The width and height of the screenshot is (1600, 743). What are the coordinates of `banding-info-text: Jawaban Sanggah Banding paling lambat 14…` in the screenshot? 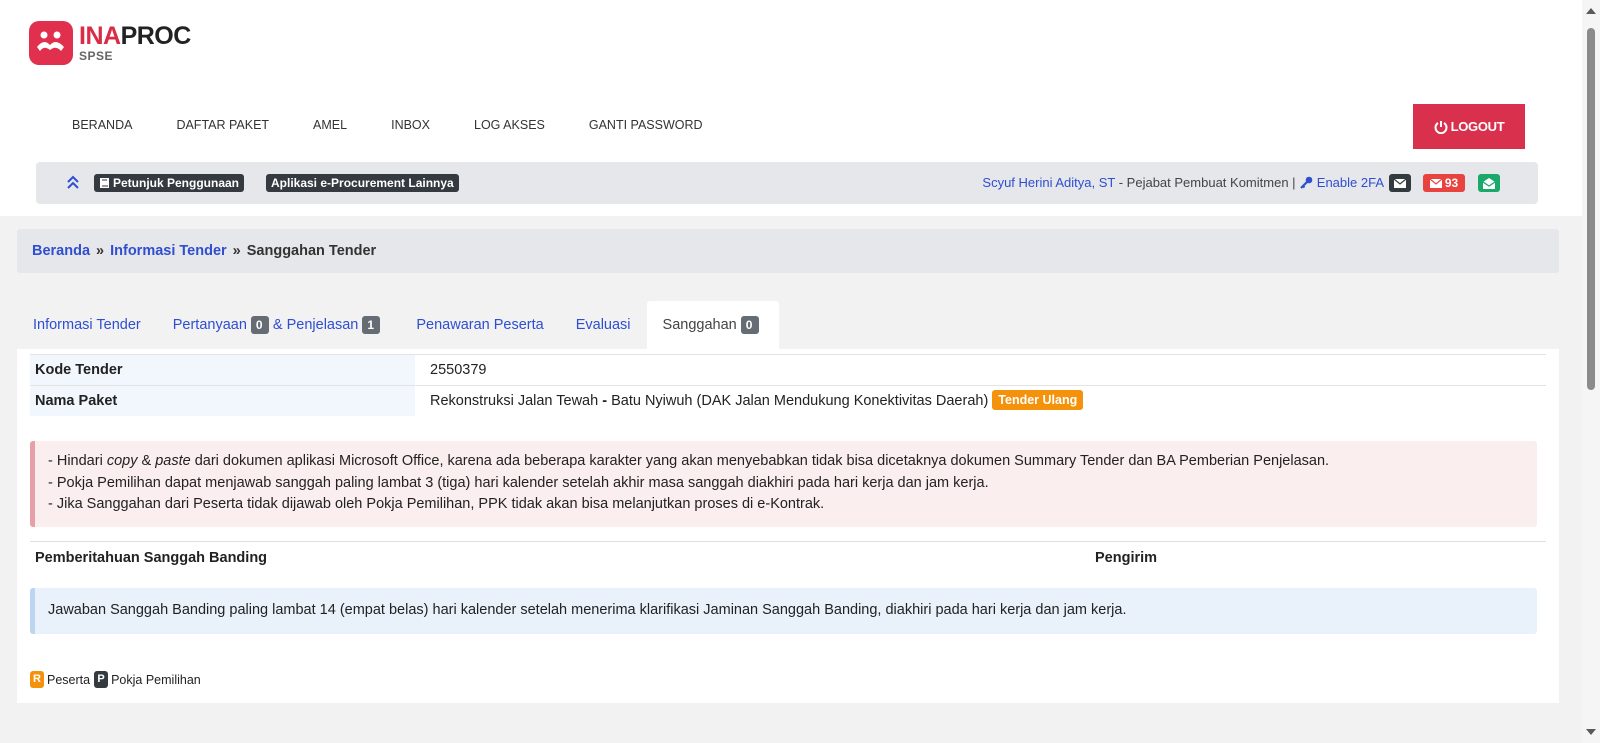 It's located at (587, 610).